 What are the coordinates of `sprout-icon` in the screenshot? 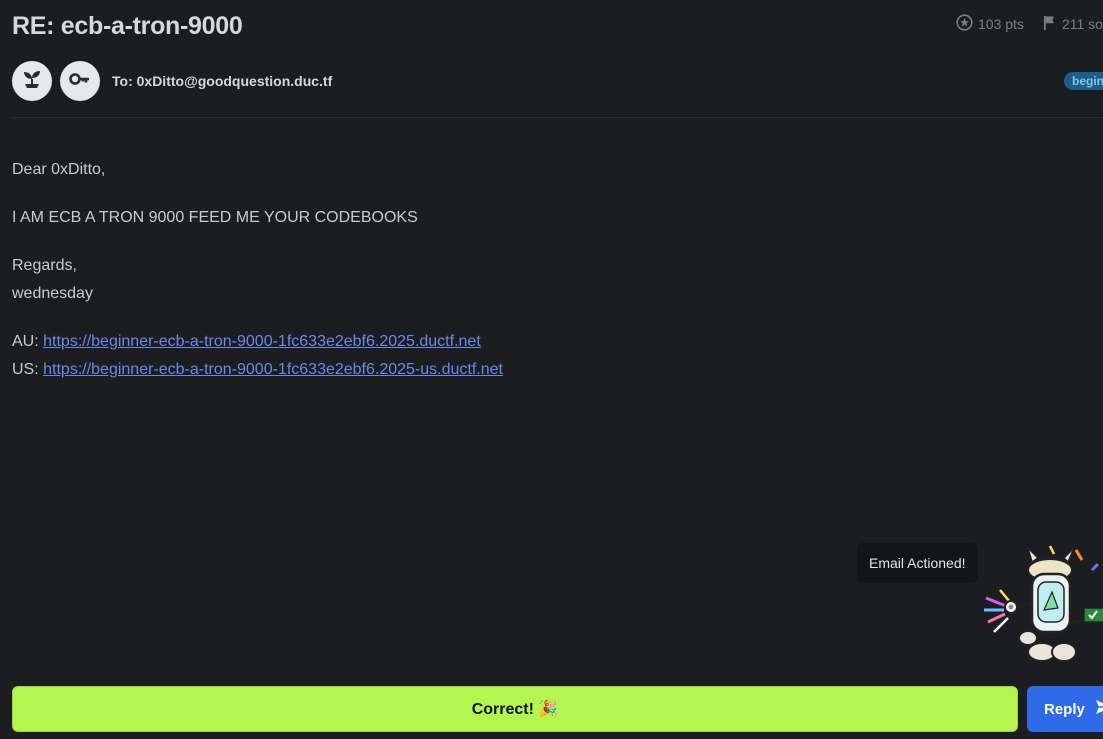 It's located at (32, 81).